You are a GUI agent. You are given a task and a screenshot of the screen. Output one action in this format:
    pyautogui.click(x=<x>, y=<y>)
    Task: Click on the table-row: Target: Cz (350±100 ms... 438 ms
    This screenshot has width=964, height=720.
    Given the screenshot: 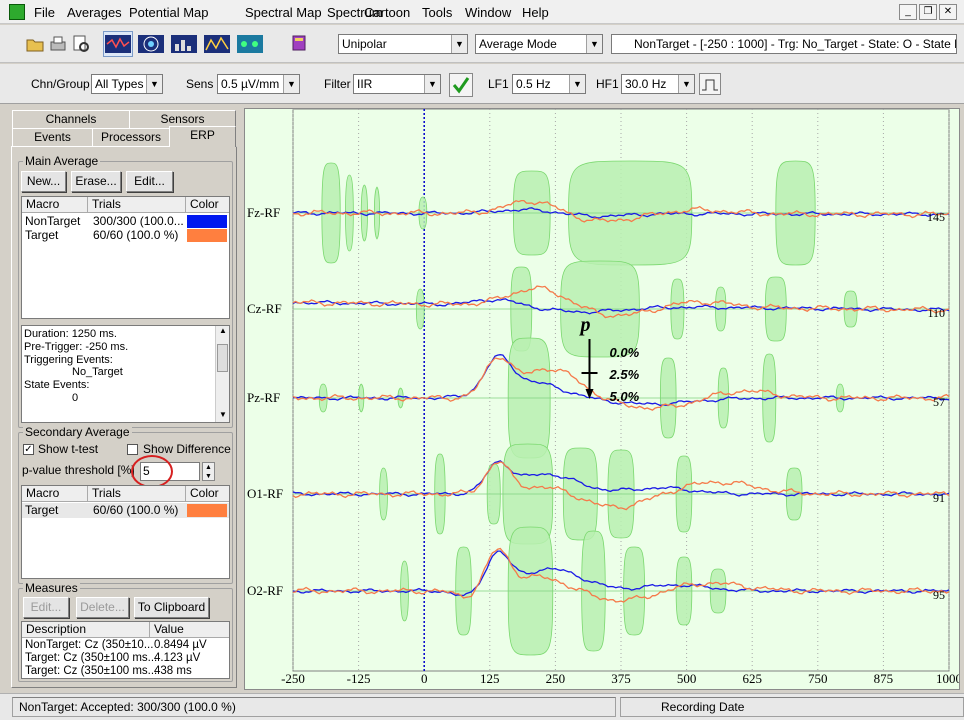 What is the action you would take?
    pyautogui.click(x=125, y=671)
    